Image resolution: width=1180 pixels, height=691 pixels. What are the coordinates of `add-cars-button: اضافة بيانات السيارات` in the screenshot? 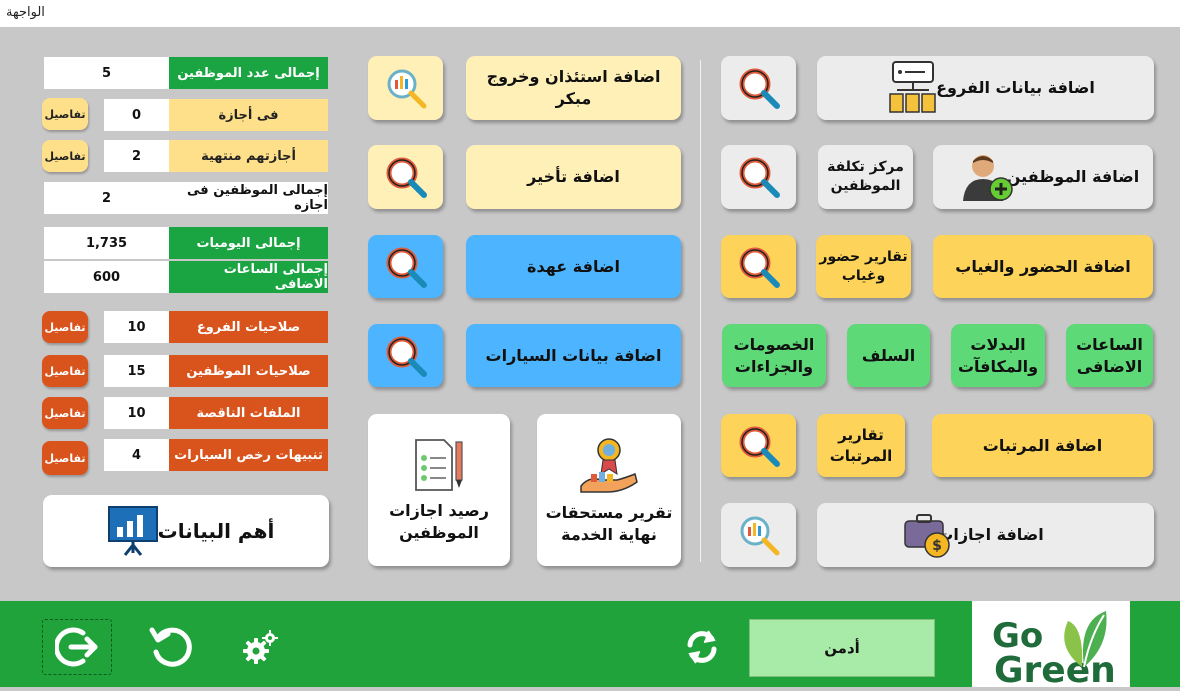 It's located at (573, 355).